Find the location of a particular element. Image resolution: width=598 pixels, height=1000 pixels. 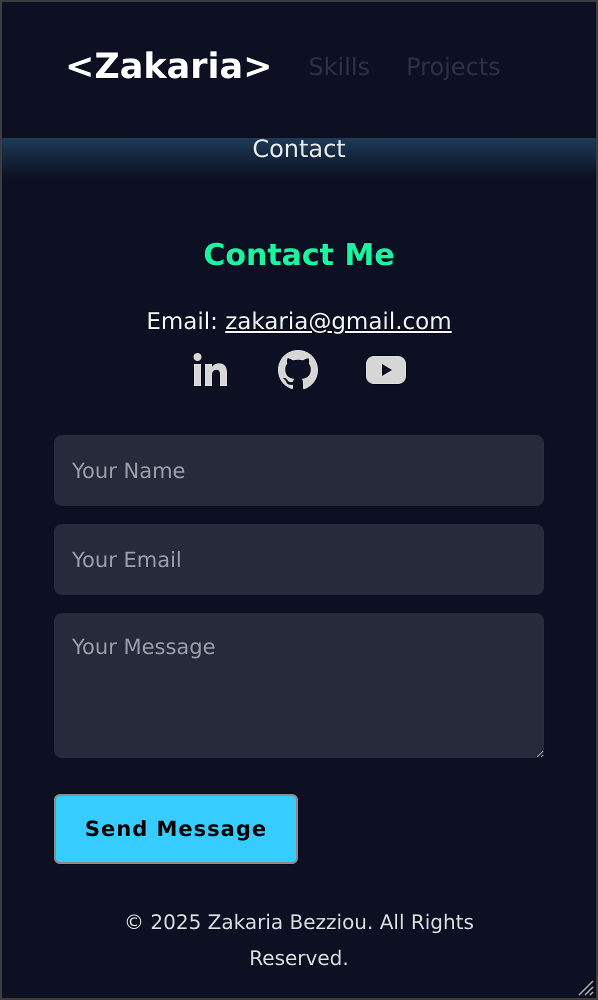

site-logo: <Zakaria> is located at coordinates (168, 67).